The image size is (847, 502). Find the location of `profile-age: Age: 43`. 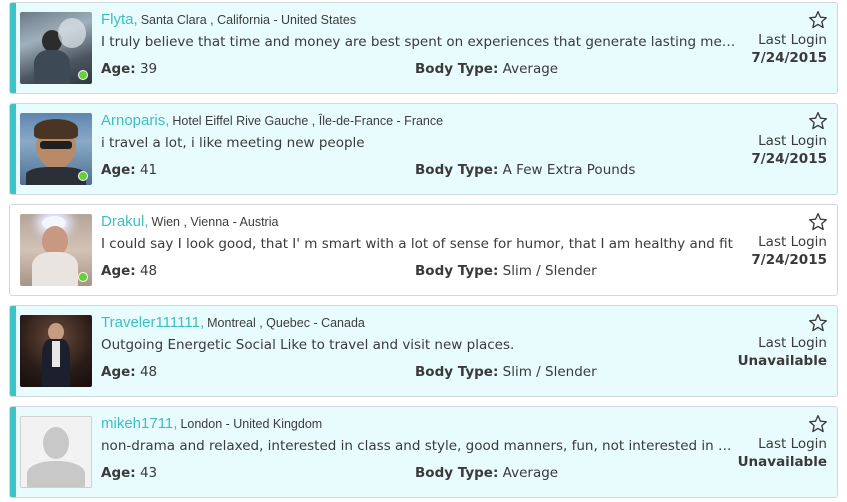

profile-age: Age: 43 is located at coordinates (129, 473).